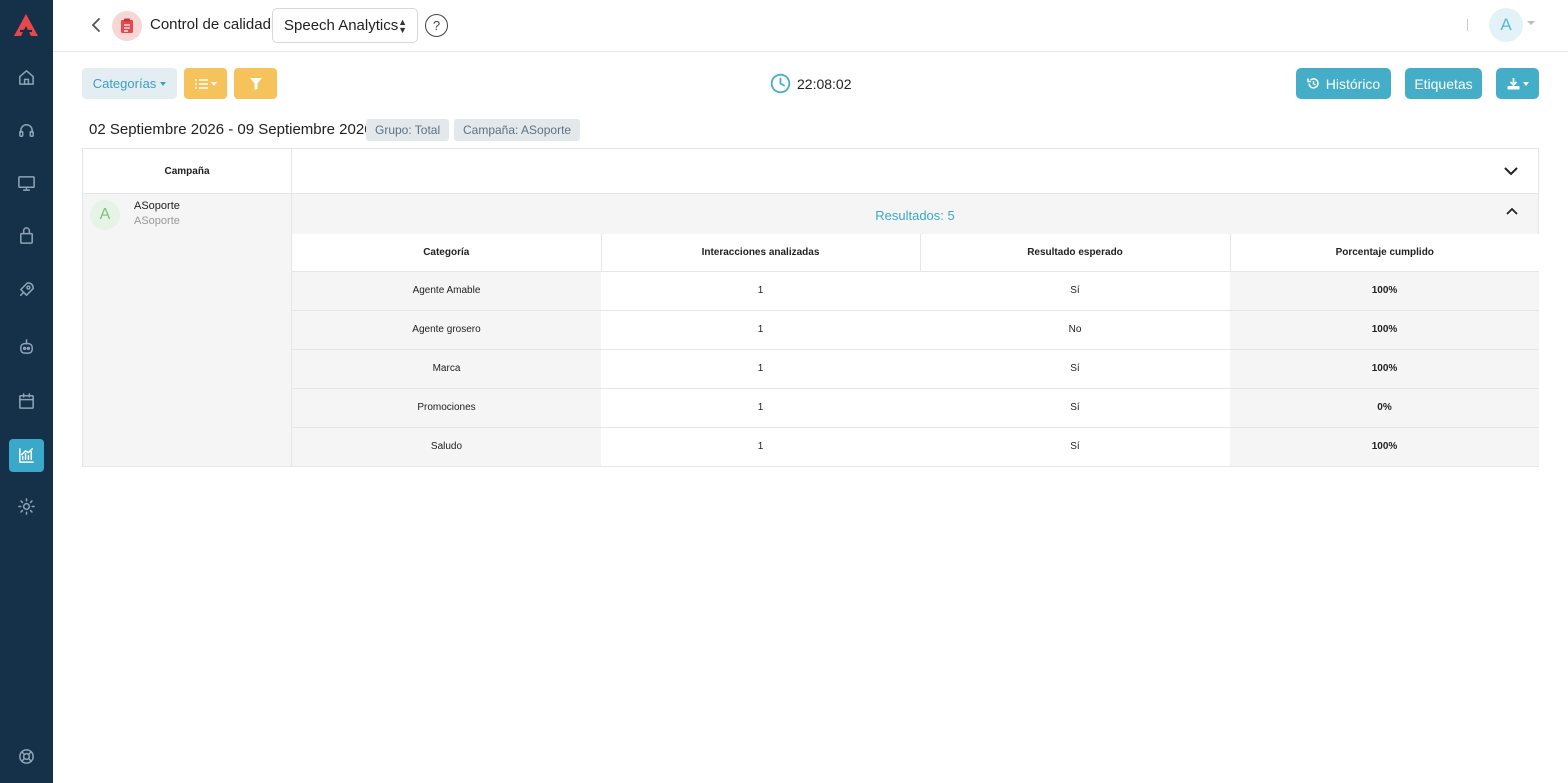 The image size is (1568, 783). I want to click on cell-categoria: Agente Amable, so click(446, 291).